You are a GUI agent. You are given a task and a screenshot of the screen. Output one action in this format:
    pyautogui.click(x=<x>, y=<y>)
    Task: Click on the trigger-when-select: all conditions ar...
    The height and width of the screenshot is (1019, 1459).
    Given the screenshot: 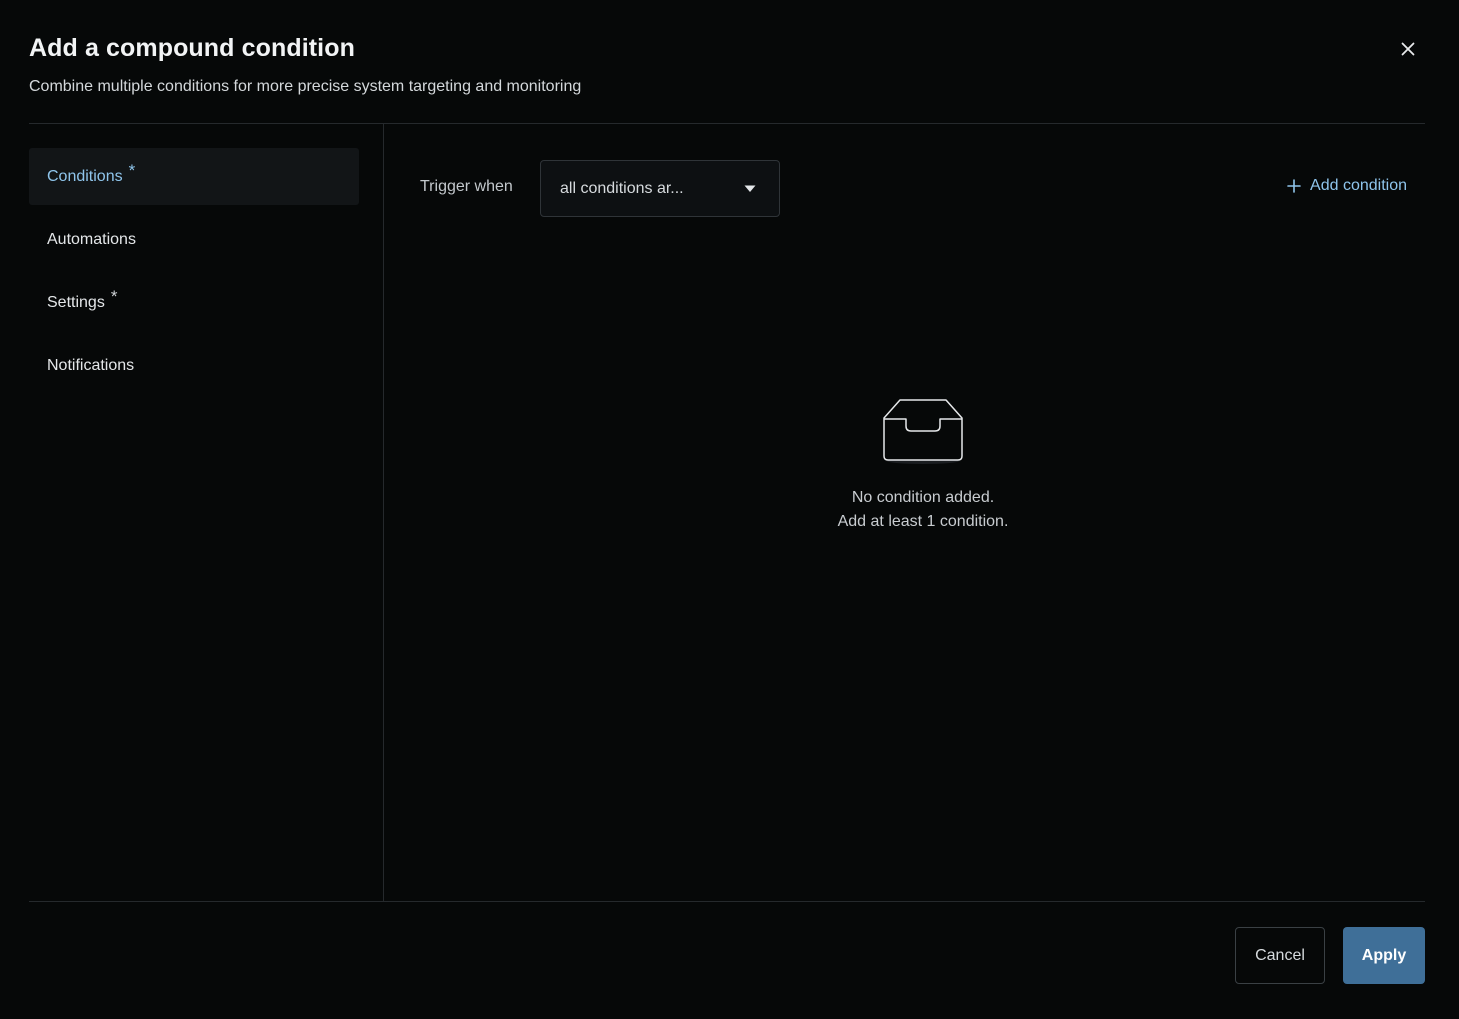 What is the action you would take?
    pyautogui.click(x=660, y=188)
    